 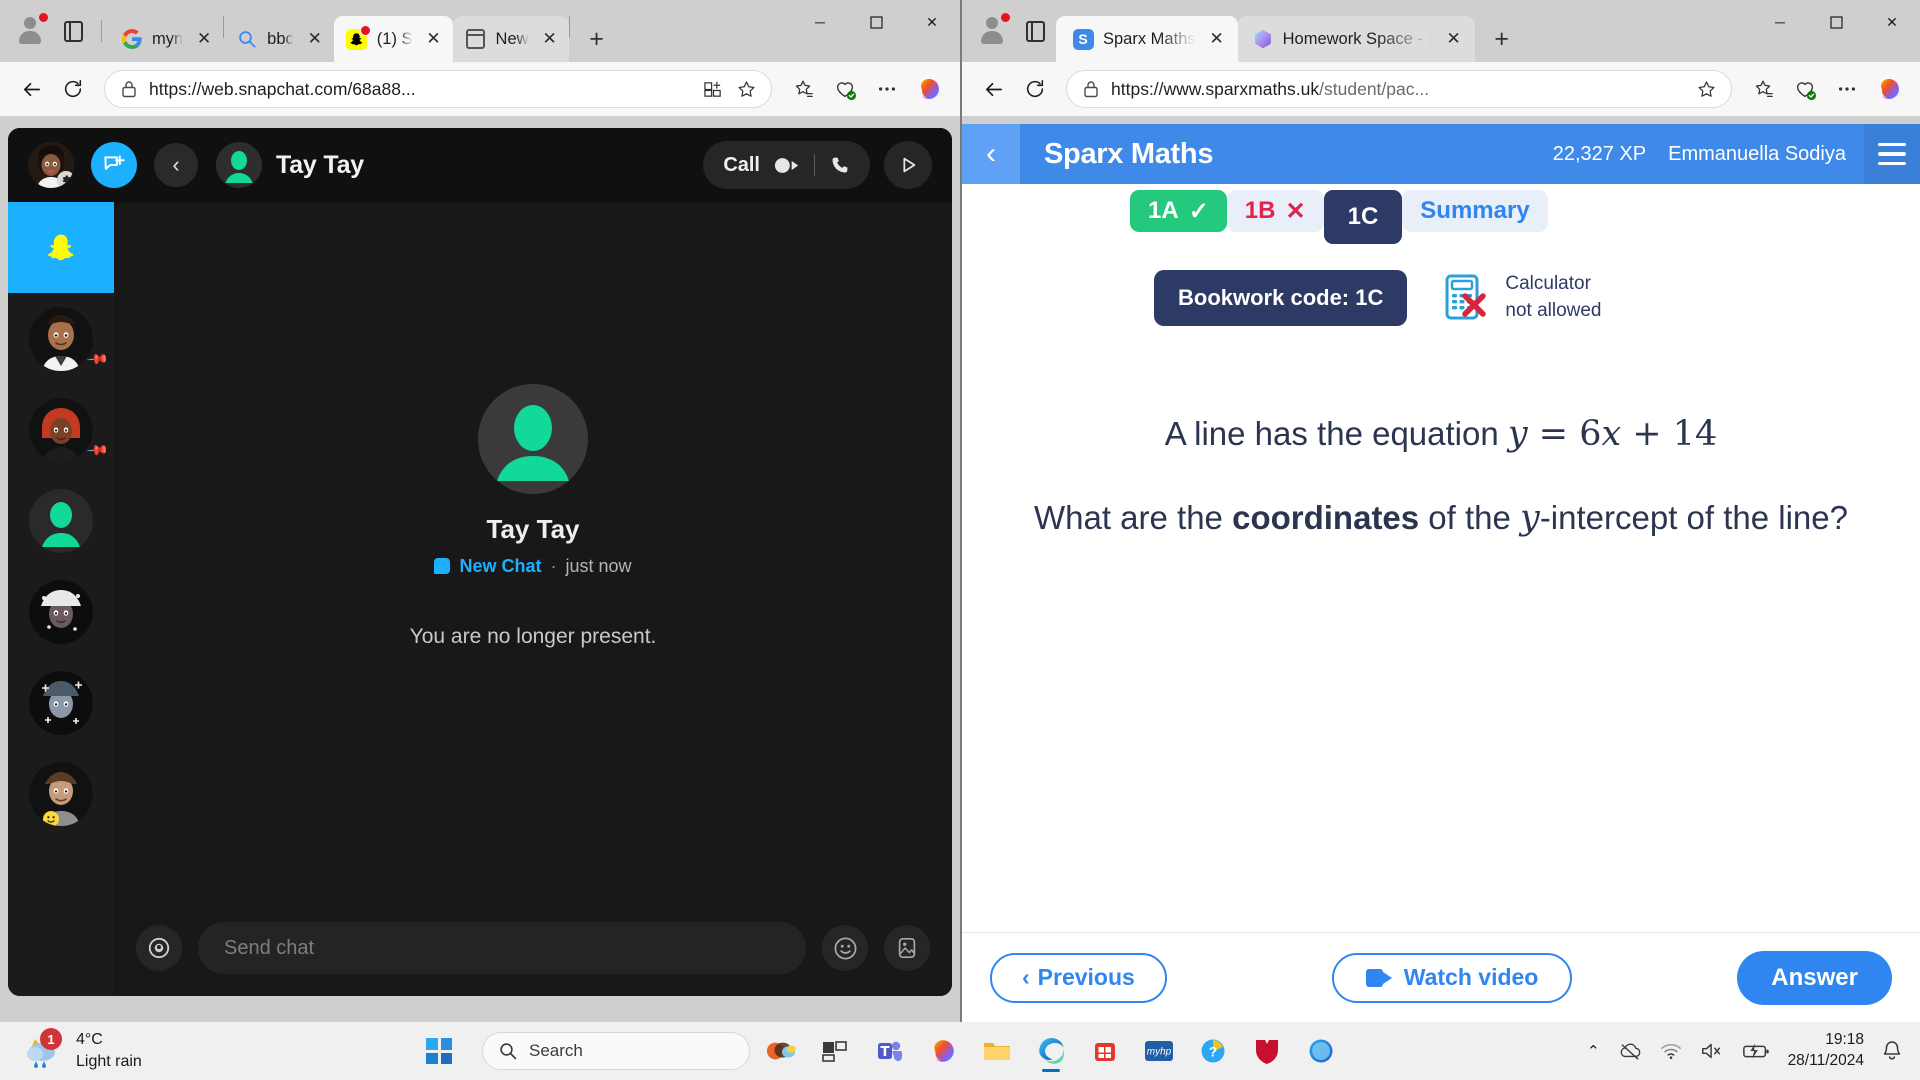 What do you see at coordinates (1630, 1051) in the screenshot?
I see `onedrive-offline-icon` at bounding box center [1630, 1051].